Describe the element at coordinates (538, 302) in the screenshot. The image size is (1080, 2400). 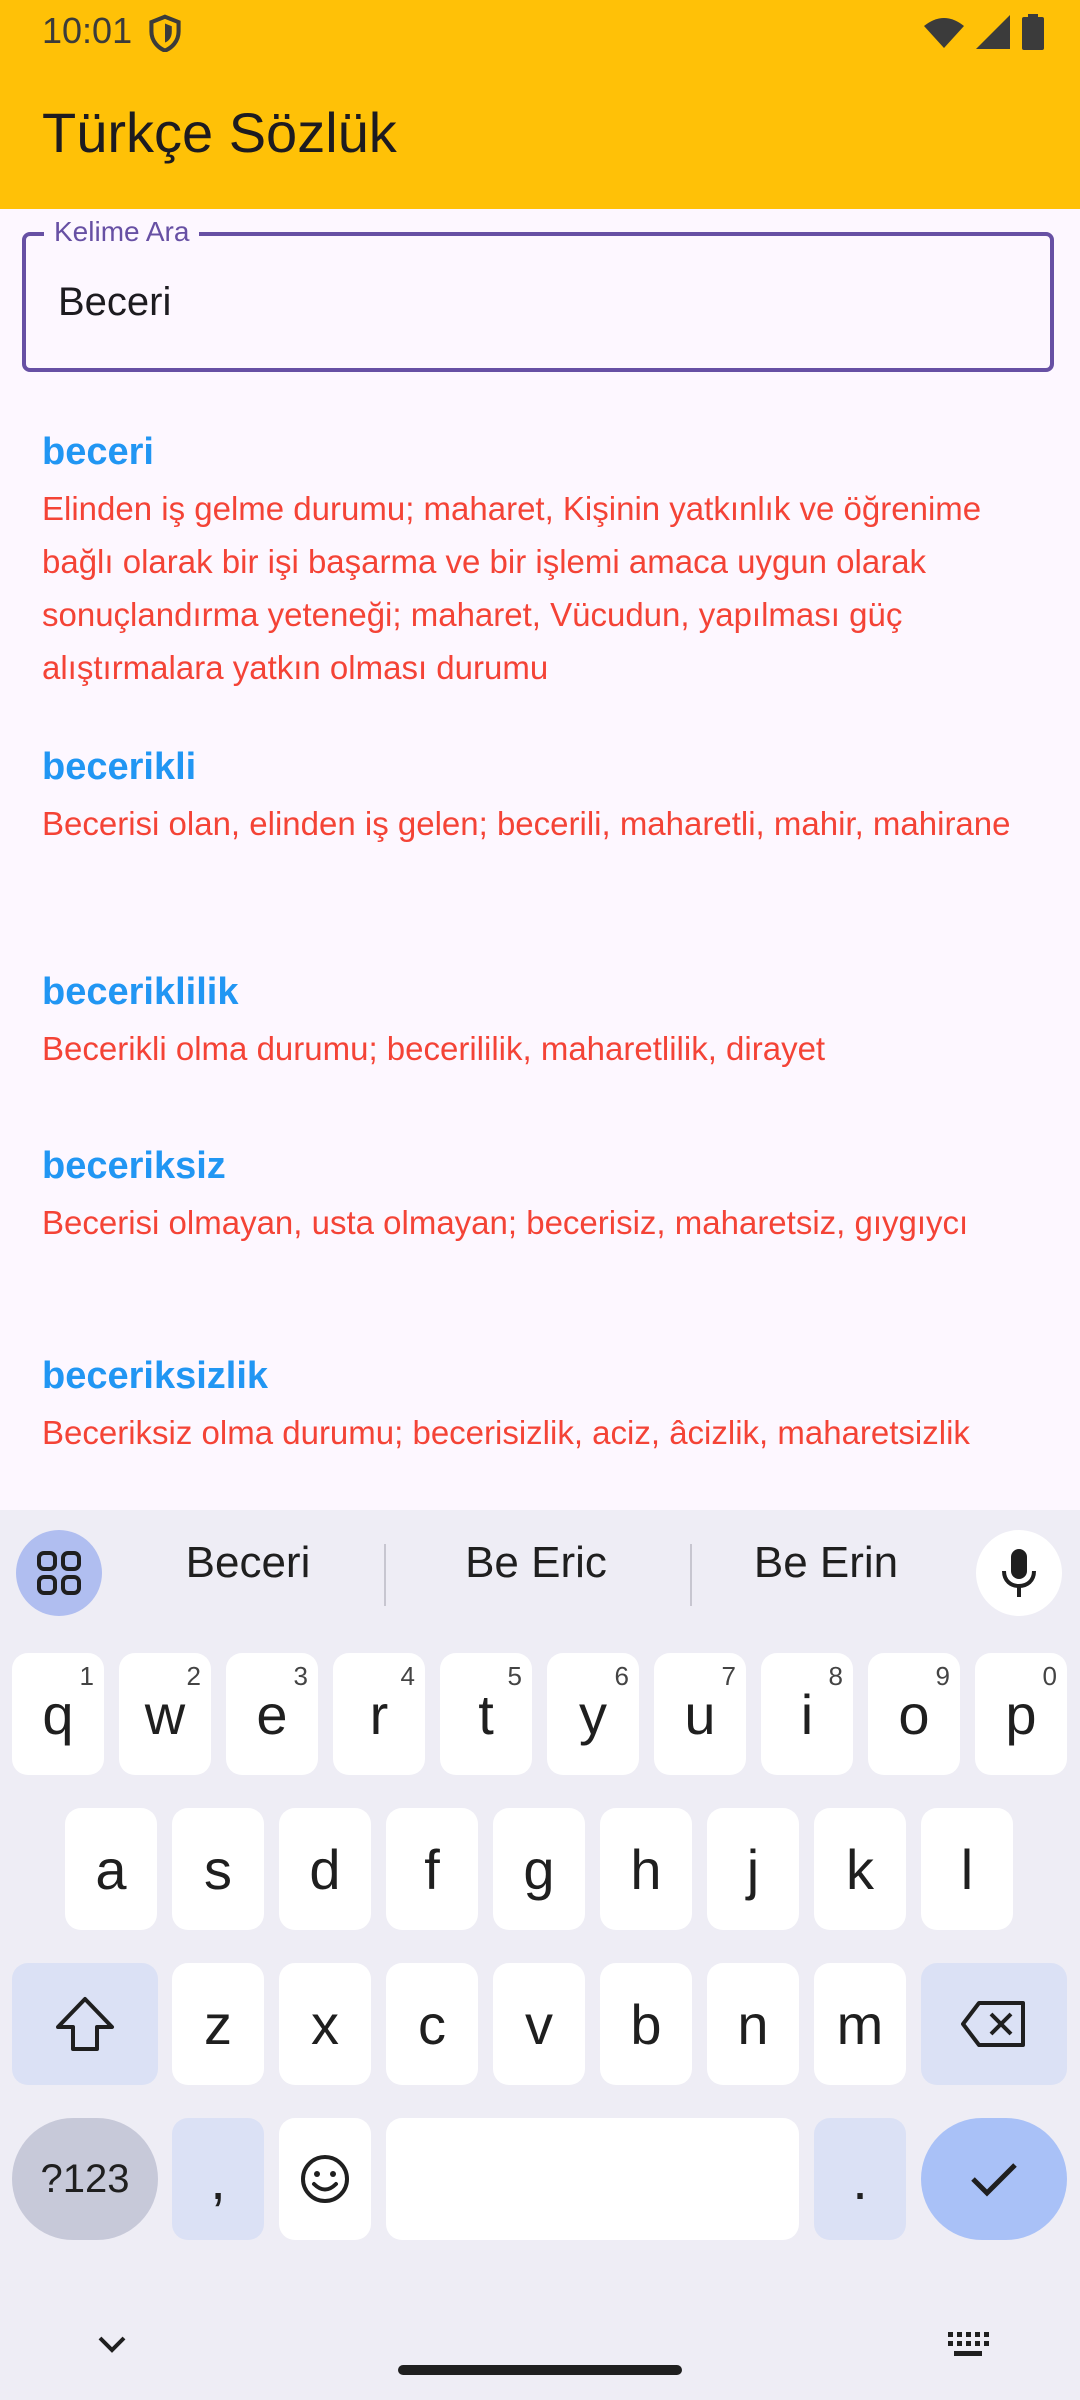
I see `search-input: Beceri` at that location.